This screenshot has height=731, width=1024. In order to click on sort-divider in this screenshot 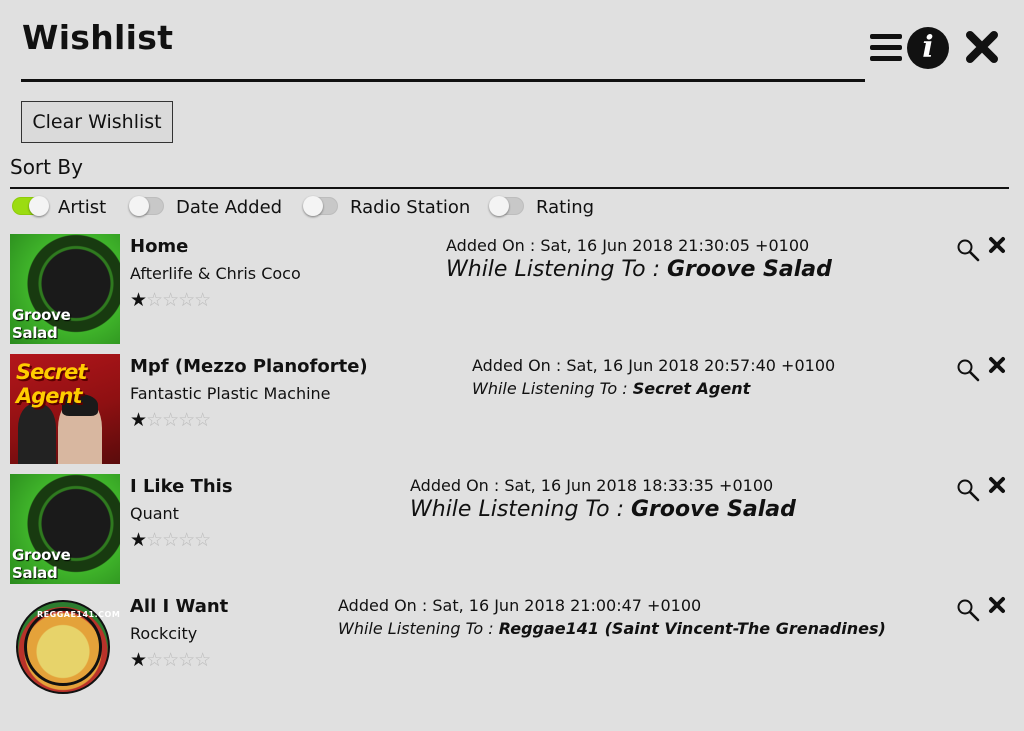, I will do `click(509, 188)`.